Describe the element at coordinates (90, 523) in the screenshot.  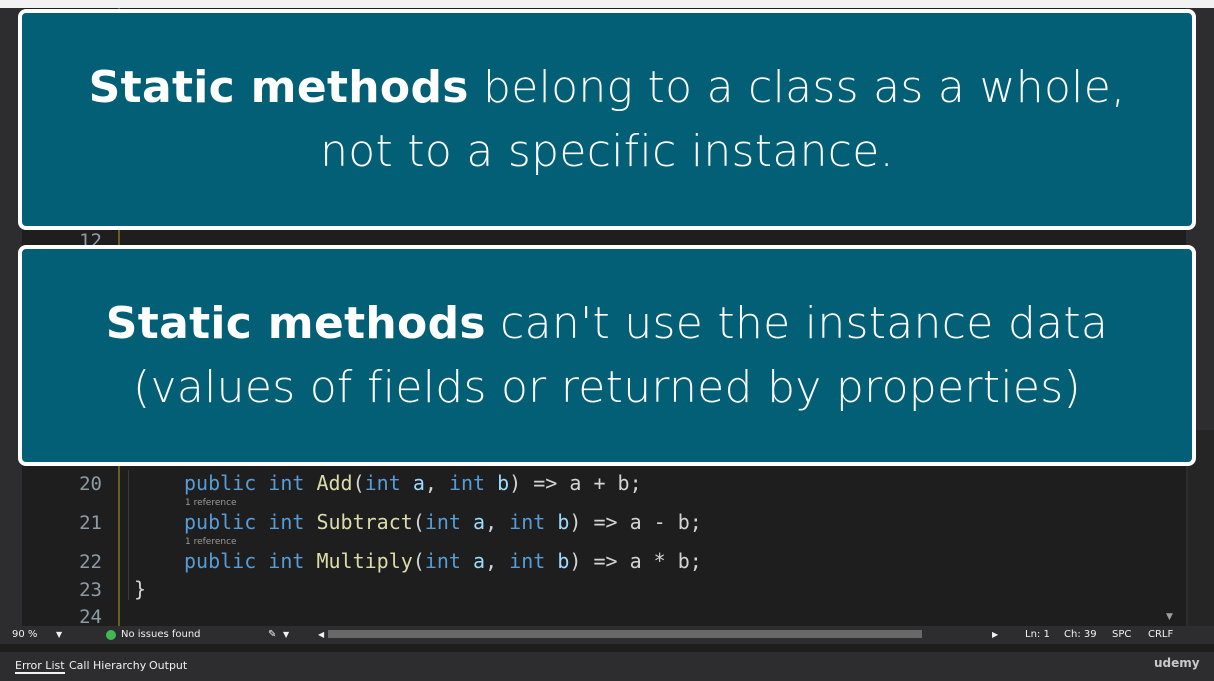
I see `line-number-21: 21` at that location.